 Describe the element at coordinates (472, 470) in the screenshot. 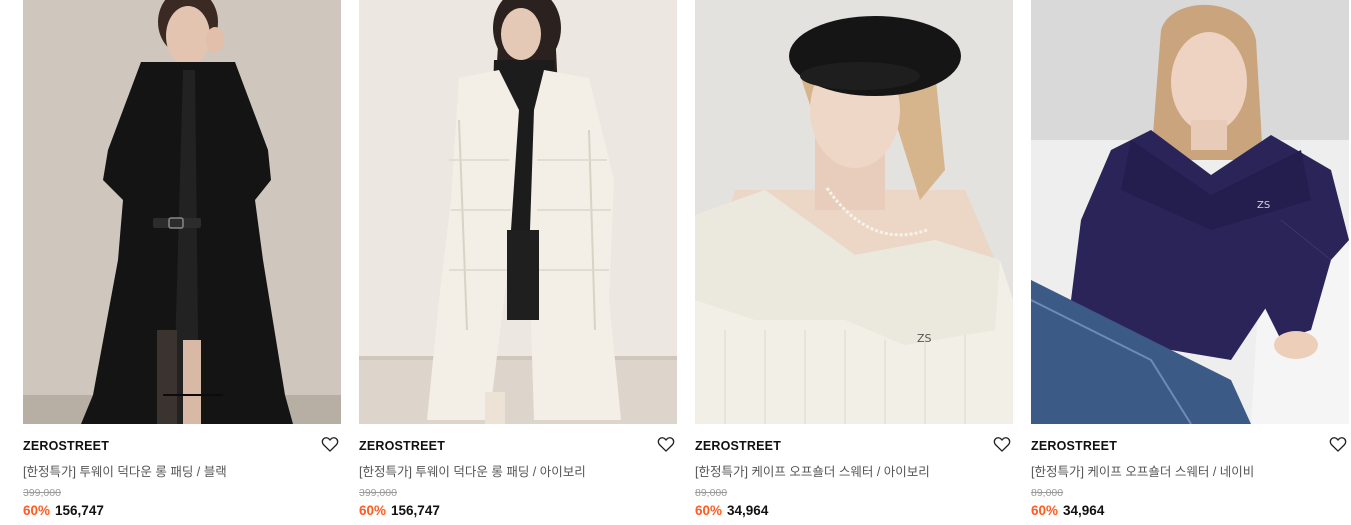

I see `product-name: [한정특가] 투웨이 덕다운 롱 패딩 / 아이보리` at that location.